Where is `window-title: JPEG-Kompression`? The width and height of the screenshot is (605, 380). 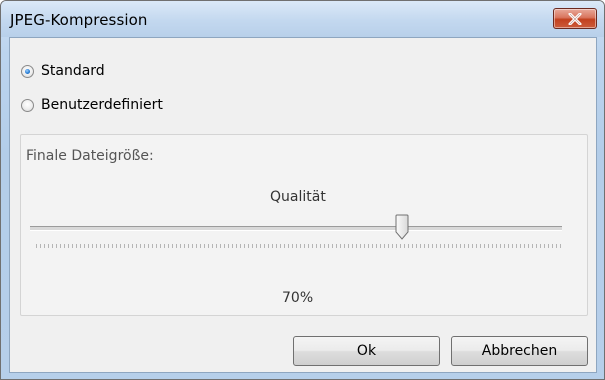
window-title: JPEG-Kompression is located at coordinates (79, 20).